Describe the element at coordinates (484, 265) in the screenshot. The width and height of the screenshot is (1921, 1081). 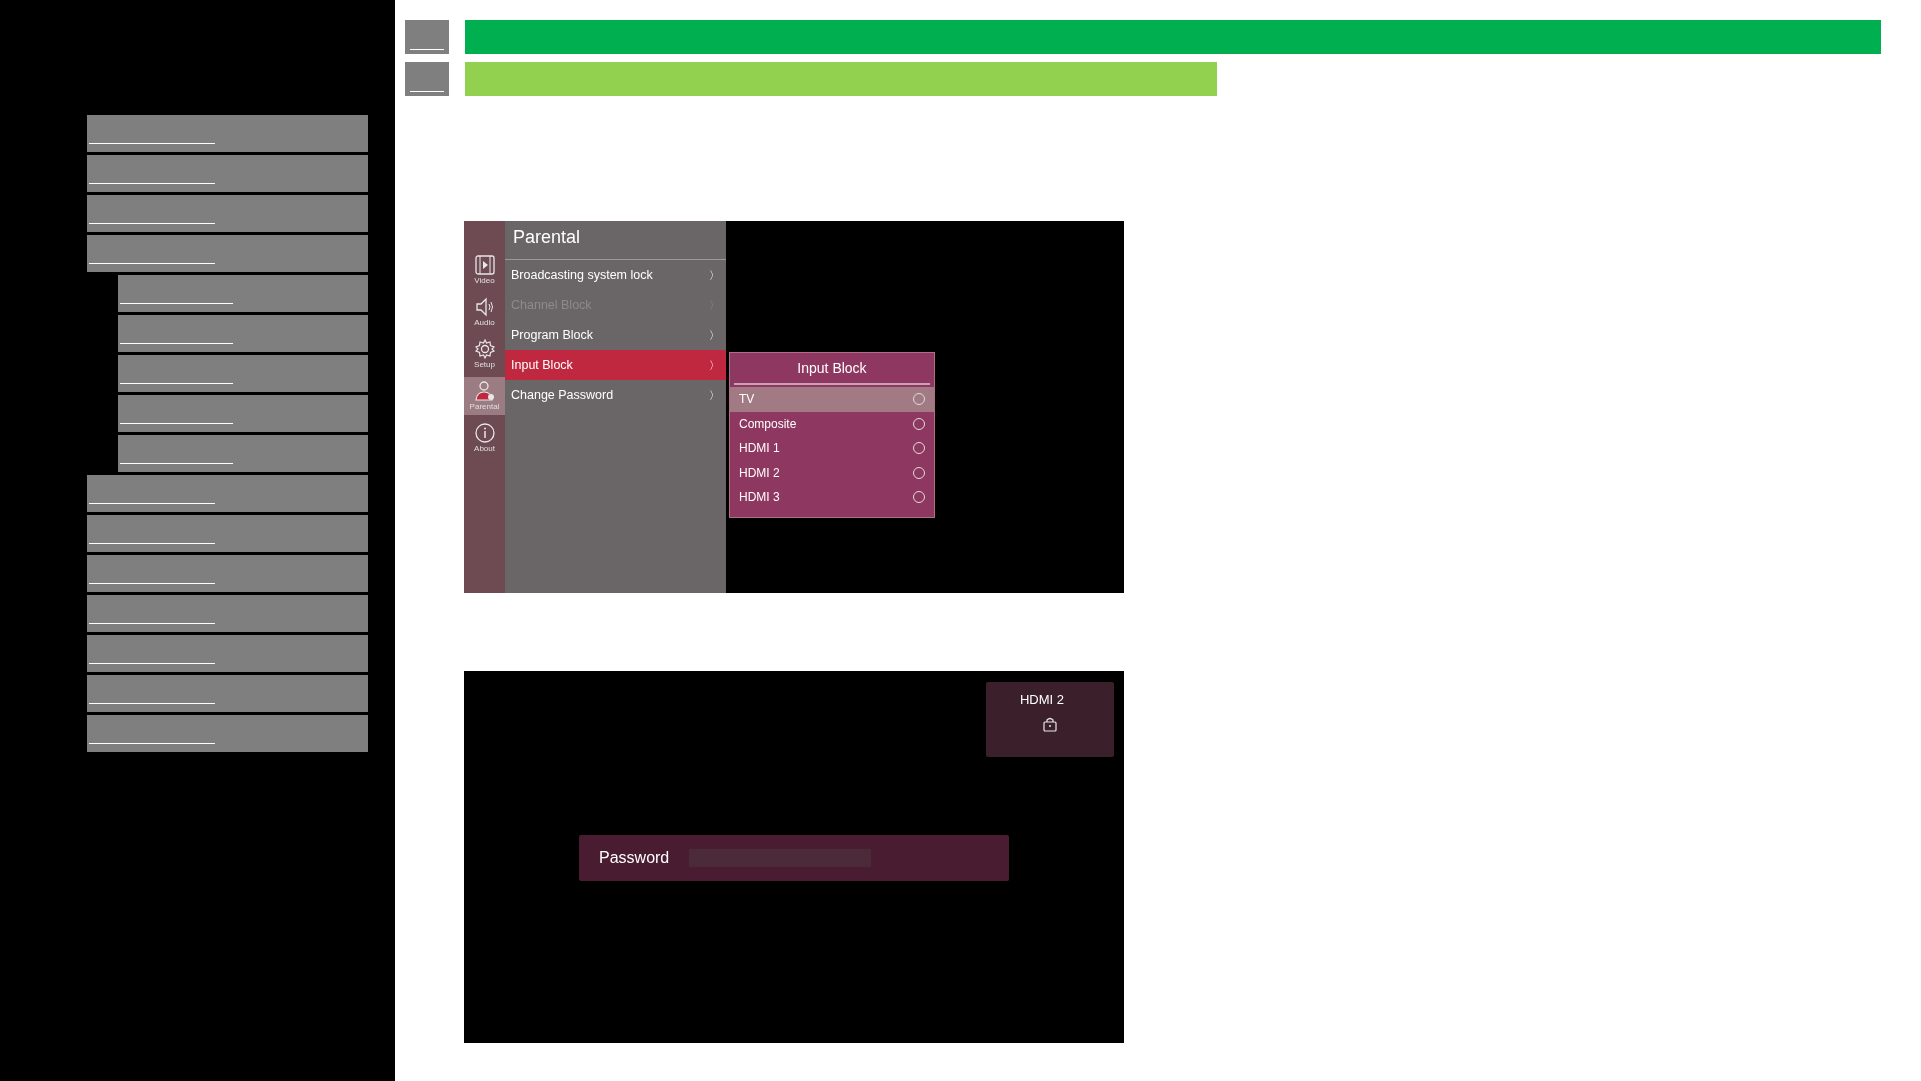
I see `film-icon` at that location.